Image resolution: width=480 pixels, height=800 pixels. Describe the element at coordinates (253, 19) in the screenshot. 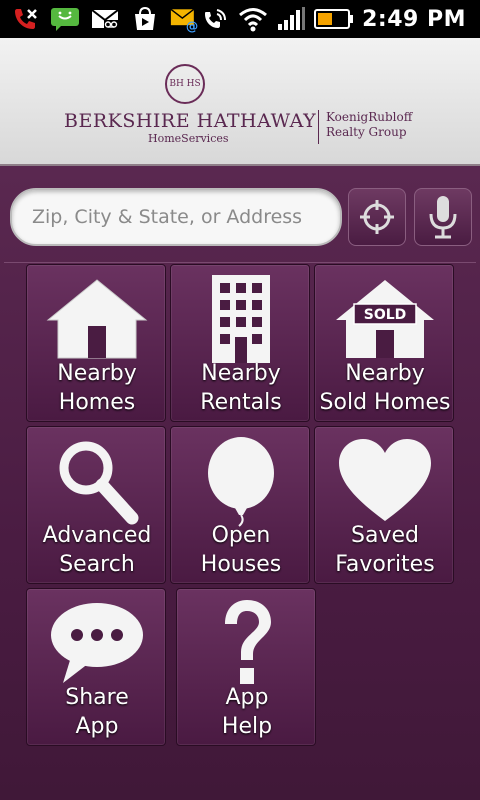

I see `wifi-icon` at that location.